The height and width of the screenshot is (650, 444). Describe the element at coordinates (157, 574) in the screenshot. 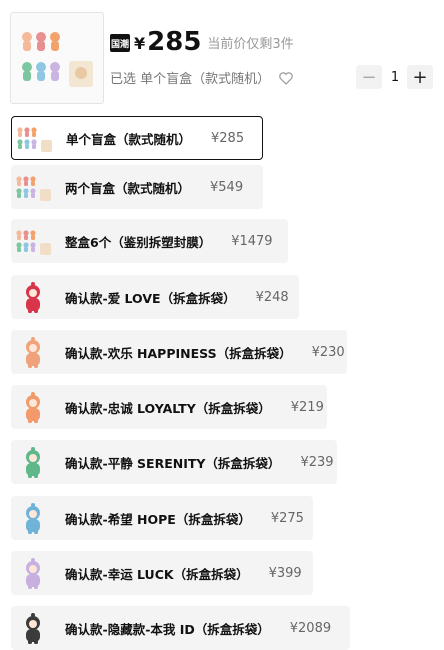

I see `variant-option-label: 确认款-幸运 LUCK（拆盒拆袋）` at that location.